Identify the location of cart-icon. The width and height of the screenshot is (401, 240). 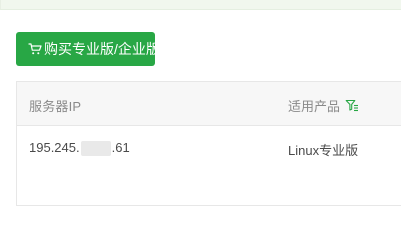
(36, 49).